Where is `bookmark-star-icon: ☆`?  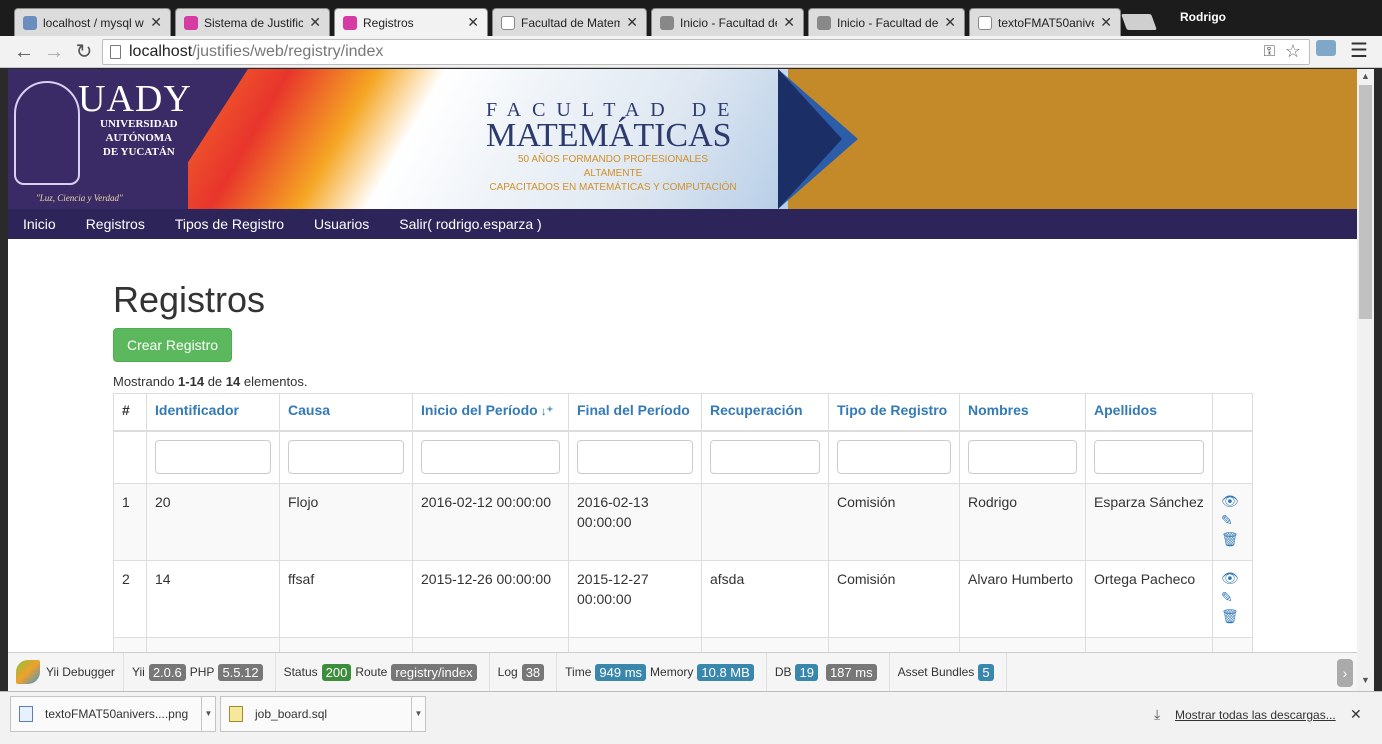 bookmark-star-icon: ☆ is located at coordinates (1293, 51).